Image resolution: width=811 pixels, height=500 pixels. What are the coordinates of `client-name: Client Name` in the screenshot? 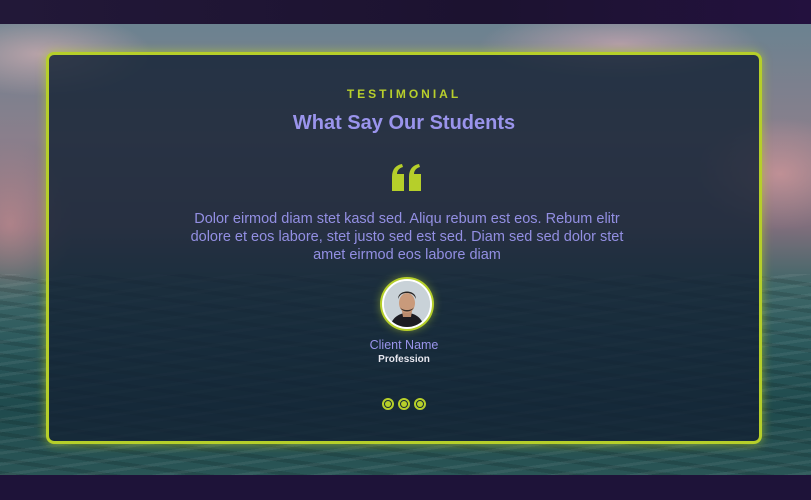 It's located at (404, 345).